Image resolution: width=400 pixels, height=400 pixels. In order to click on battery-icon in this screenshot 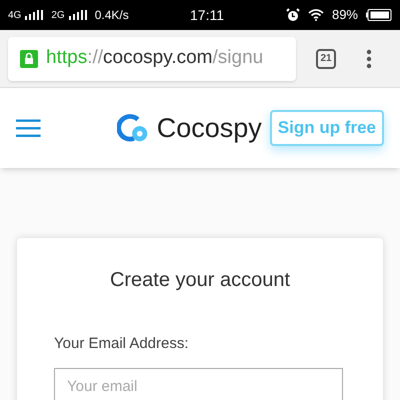, I will do `click(379, 15)`.